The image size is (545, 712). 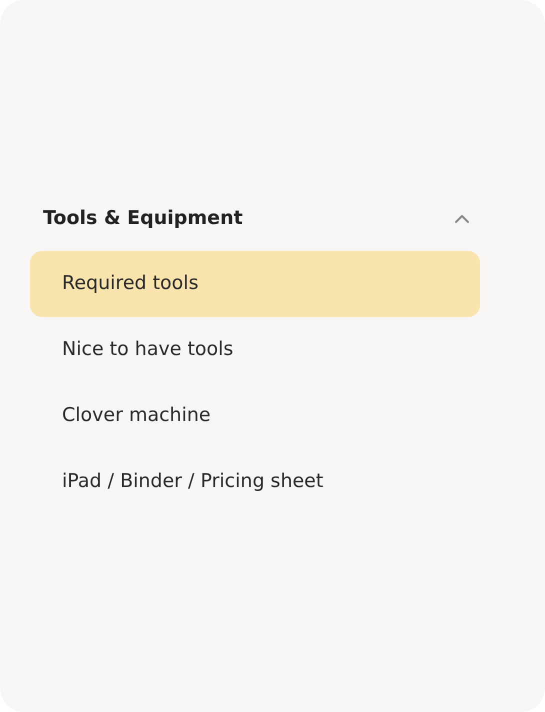 What do you see at coordinates (143, 218) in the screenshot?
I see `section-title: Tools & Equipment` at bounding box center [143, 218].